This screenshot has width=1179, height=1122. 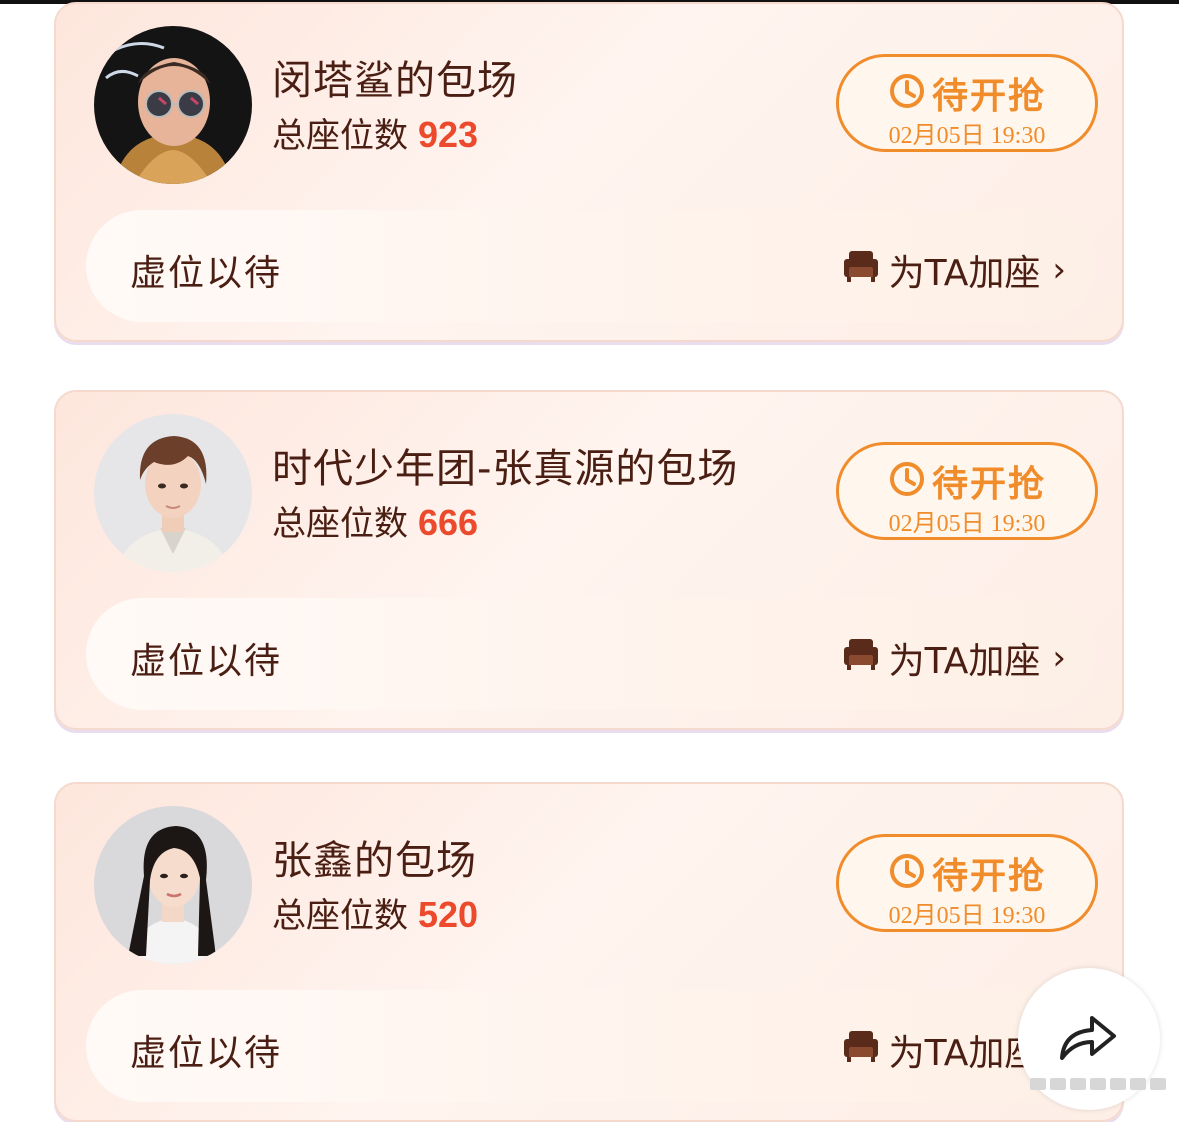 What do you see at coordinates (448, 134) in the screenshot?
I see `total-seats-value: 923` at bounding box center [448, 134].